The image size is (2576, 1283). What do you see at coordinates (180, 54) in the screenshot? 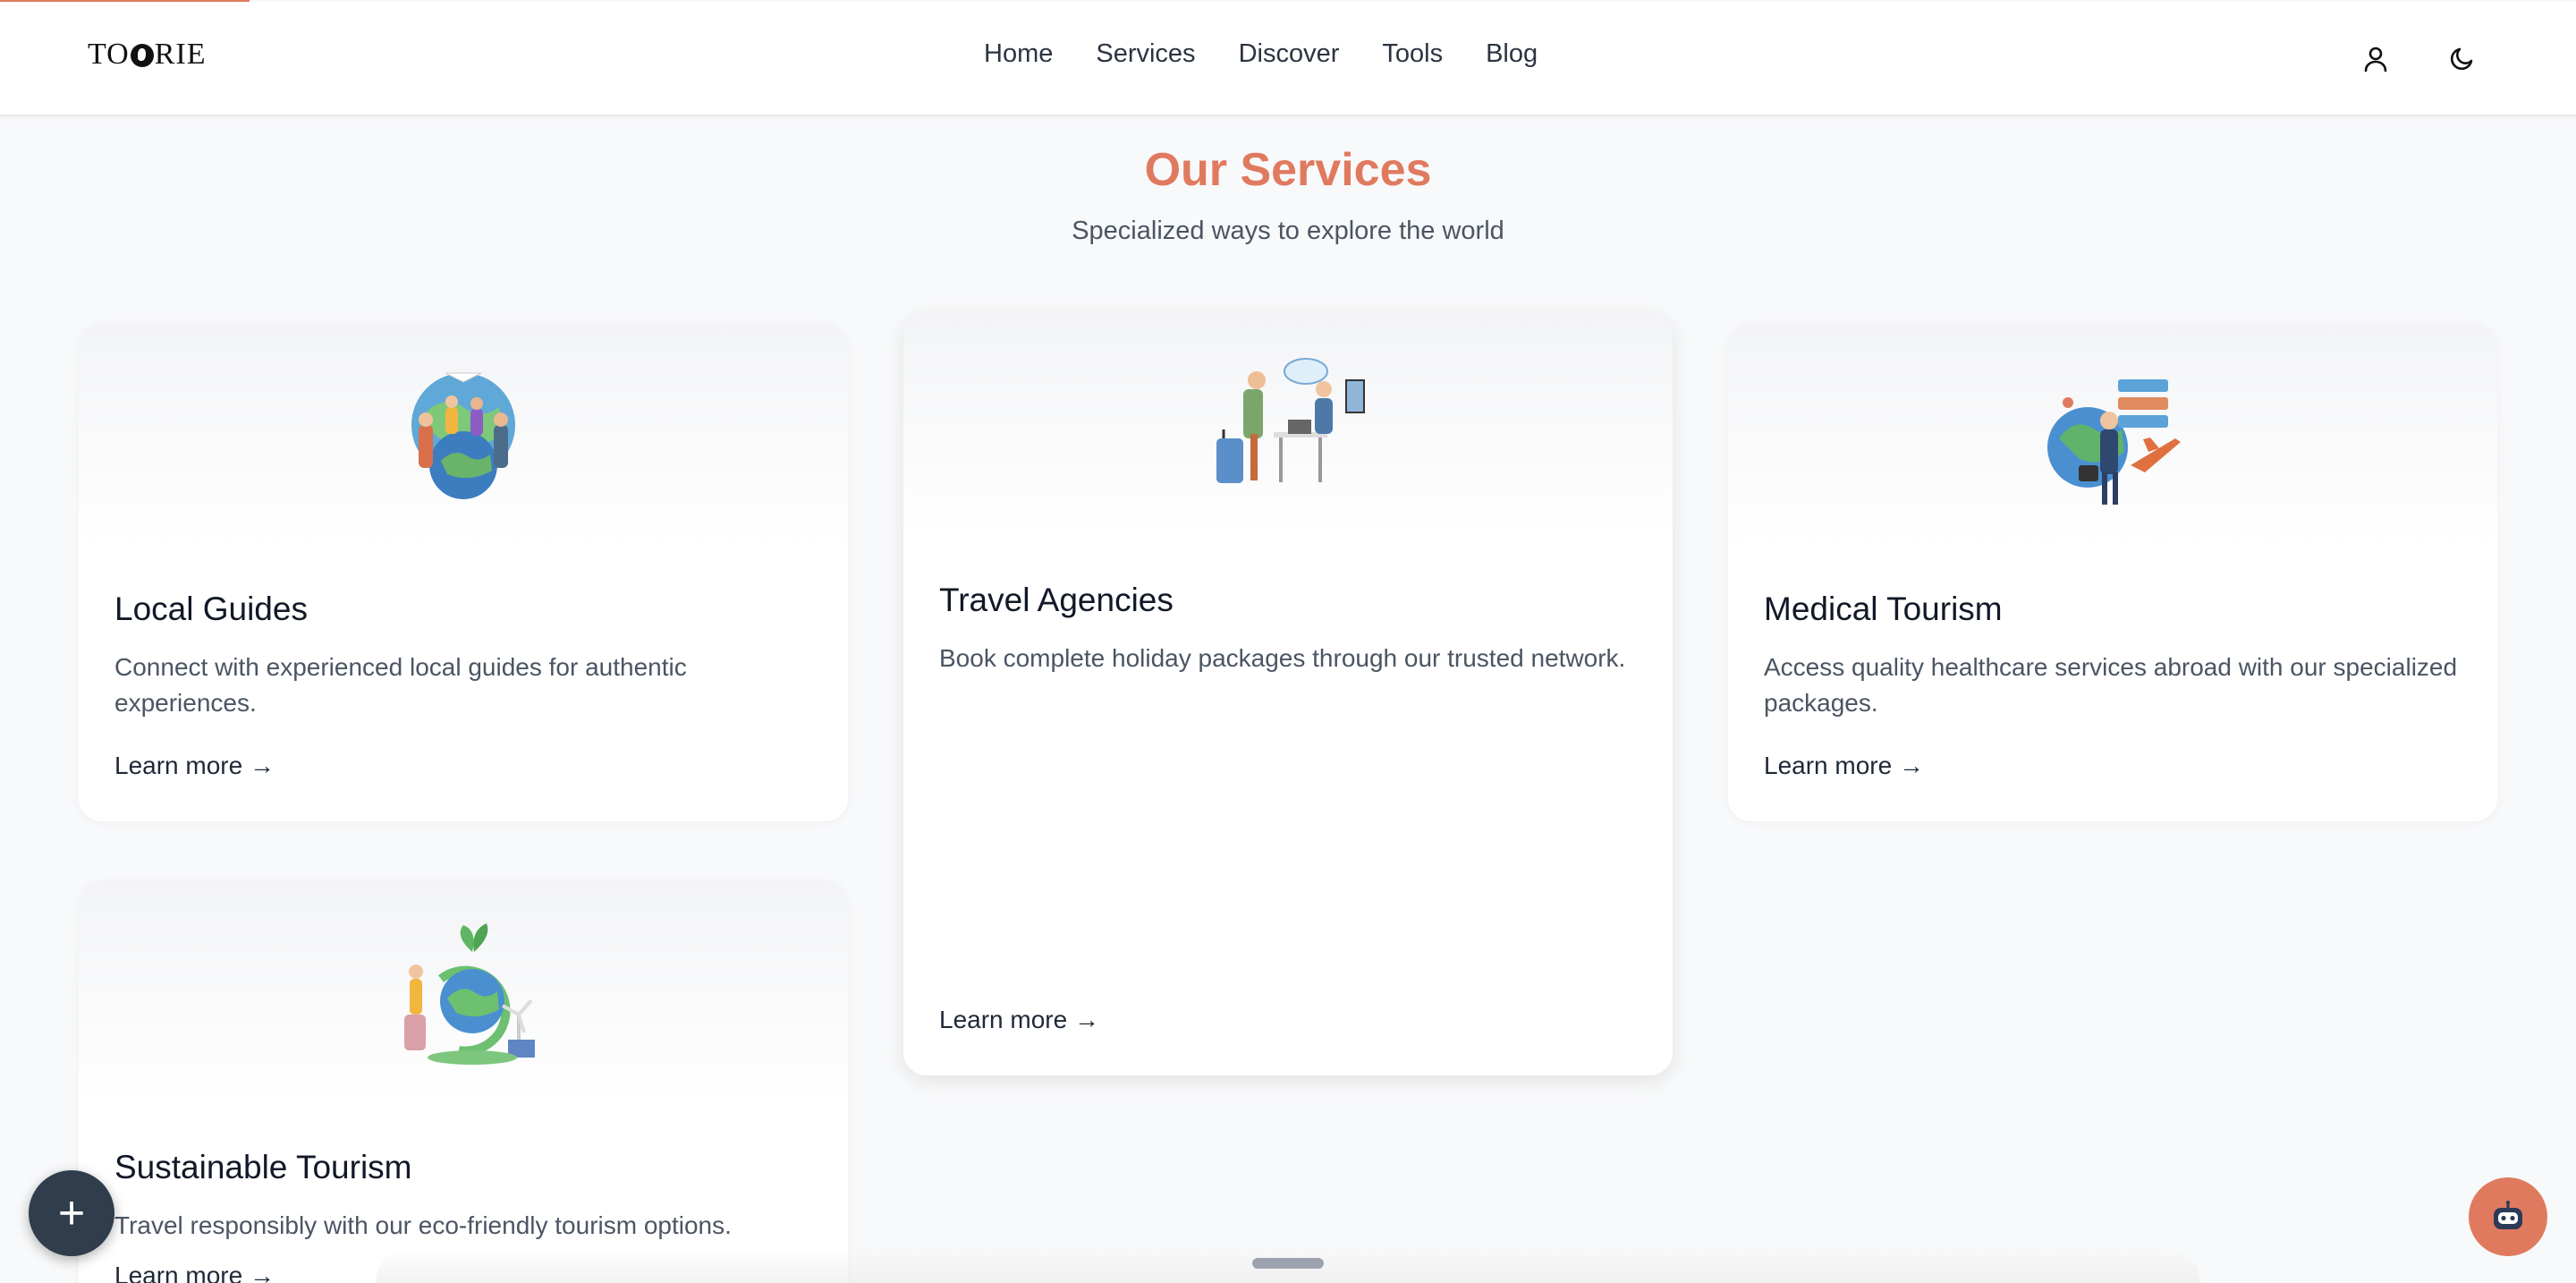
I see `logo-text-right: RIE` at bounding box center [180, 54].